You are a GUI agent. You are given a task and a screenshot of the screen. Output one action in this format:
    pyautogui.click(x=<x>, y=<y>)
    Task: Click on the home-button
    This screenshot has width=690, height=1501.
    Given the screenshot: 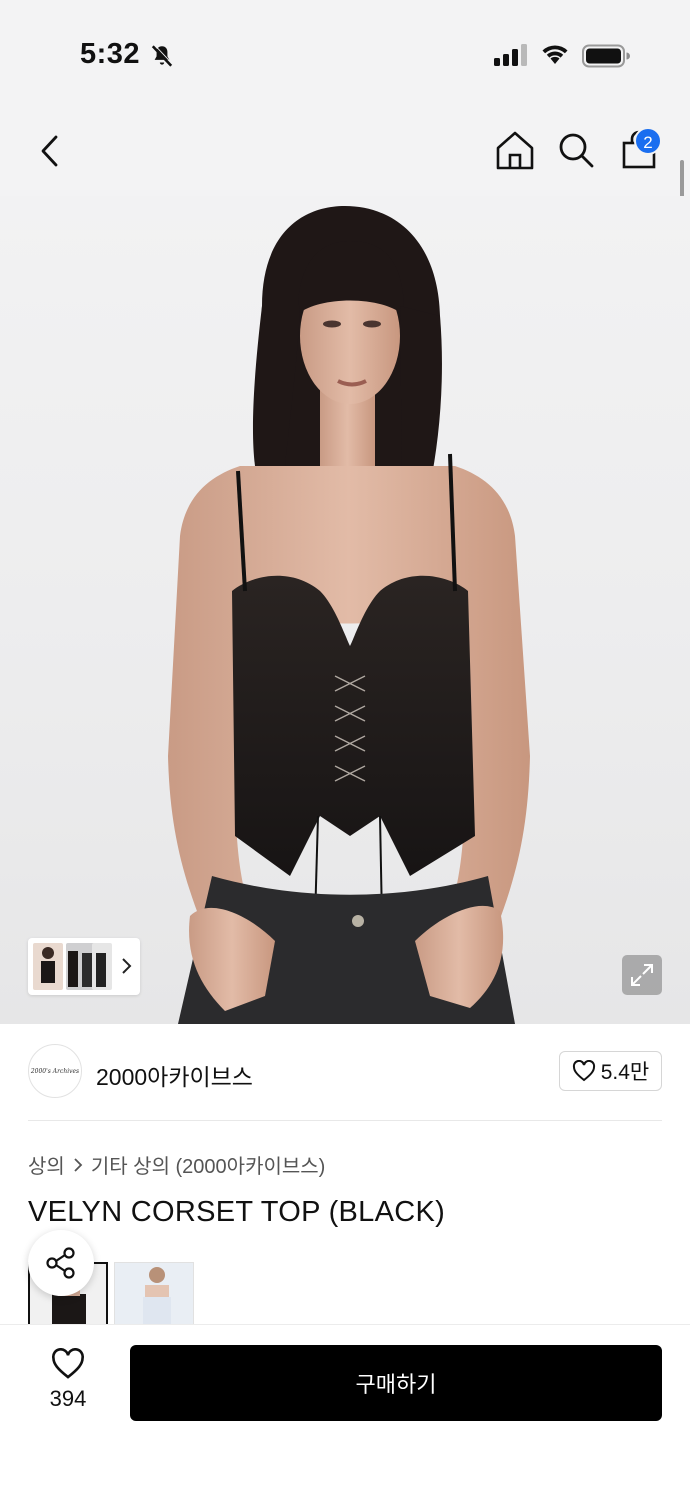 What is the action you would take?
    pyautogui.click(x=515, y=150)
    